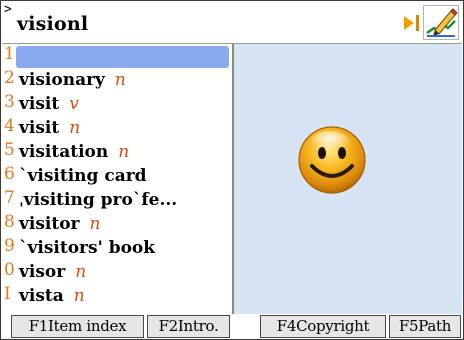 Image resolution: width=464 pixels, height=340 pixels. I want to click on list-item: 3 visit v, so click(117, 104).